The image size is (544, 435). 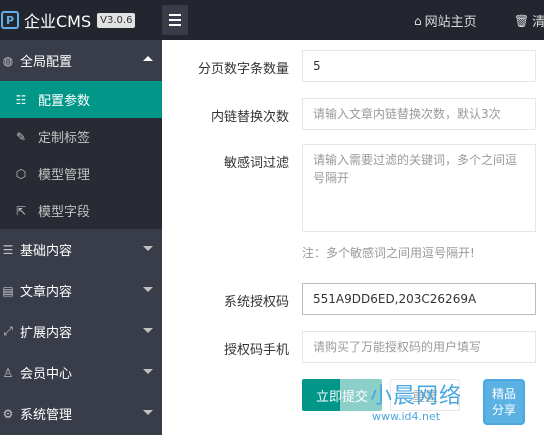 I want to click on watermark-badge: 精品 分享, so click(x=504, y=402).